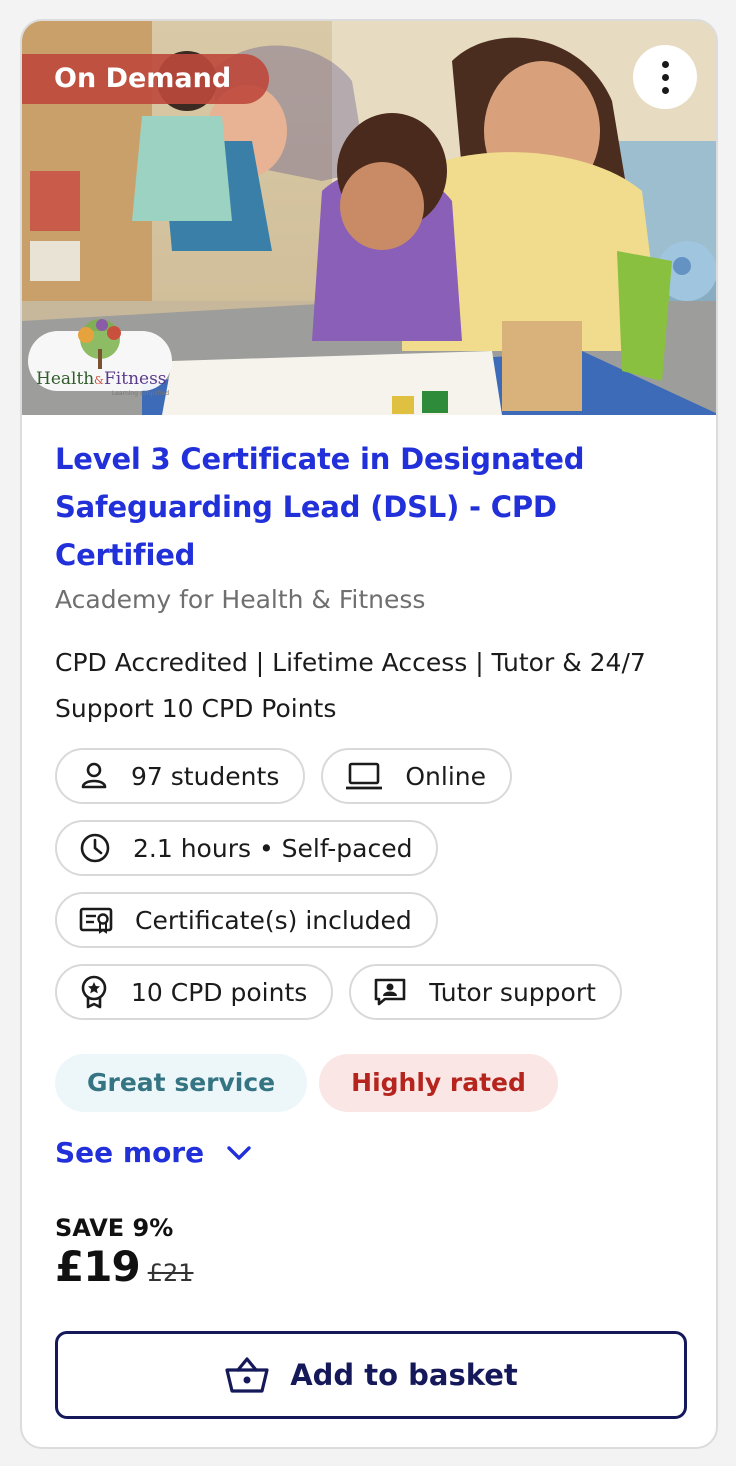  I want to click on great-service-tag: Great service, so click(181, 1083).